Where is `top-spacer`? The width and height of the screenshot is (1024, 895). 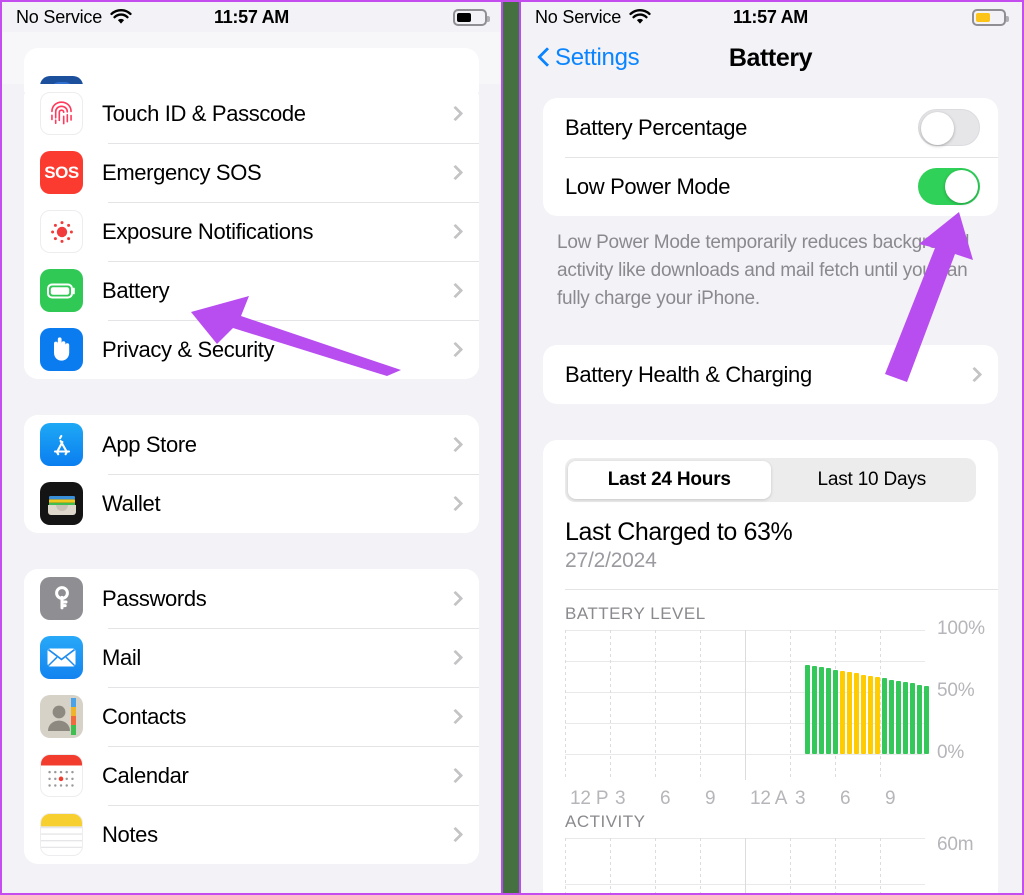 top-spacer is located at coordinates (770, 91).